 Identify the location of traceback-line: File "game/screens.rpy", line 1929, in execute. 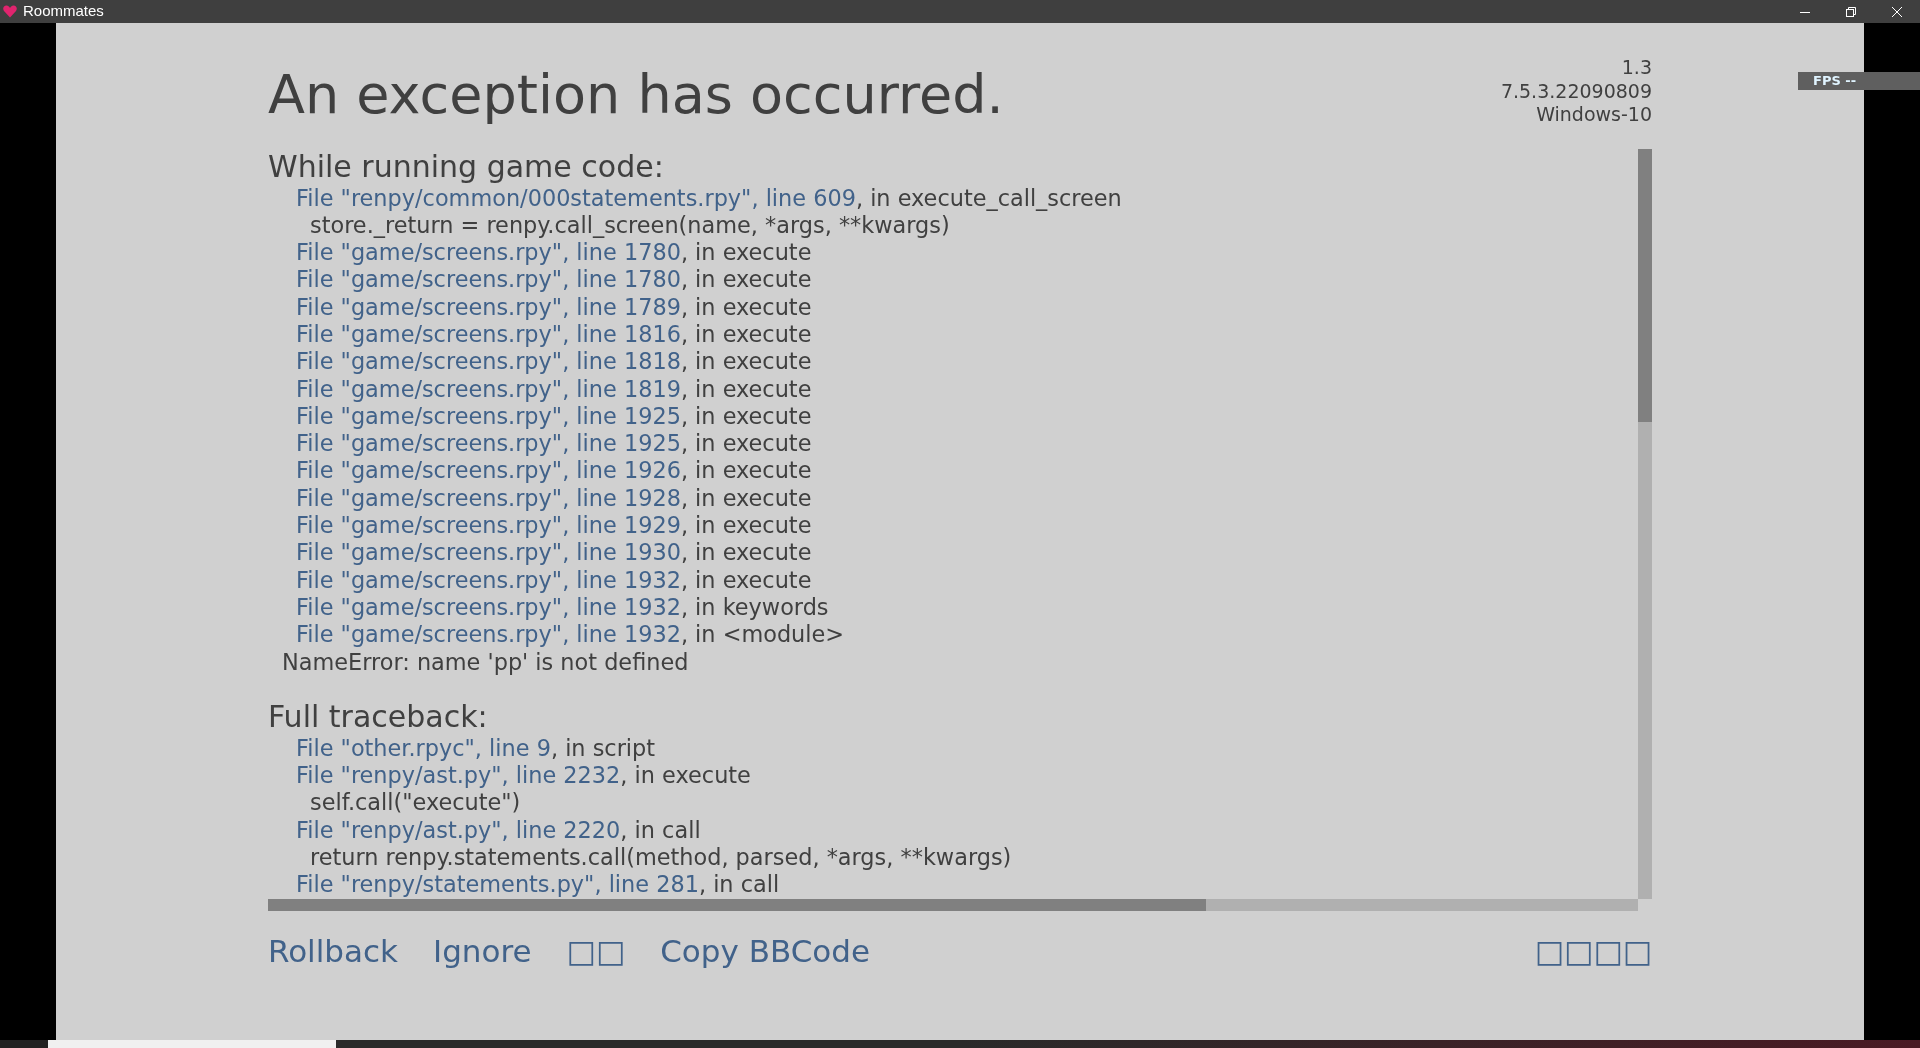
(554, 526).